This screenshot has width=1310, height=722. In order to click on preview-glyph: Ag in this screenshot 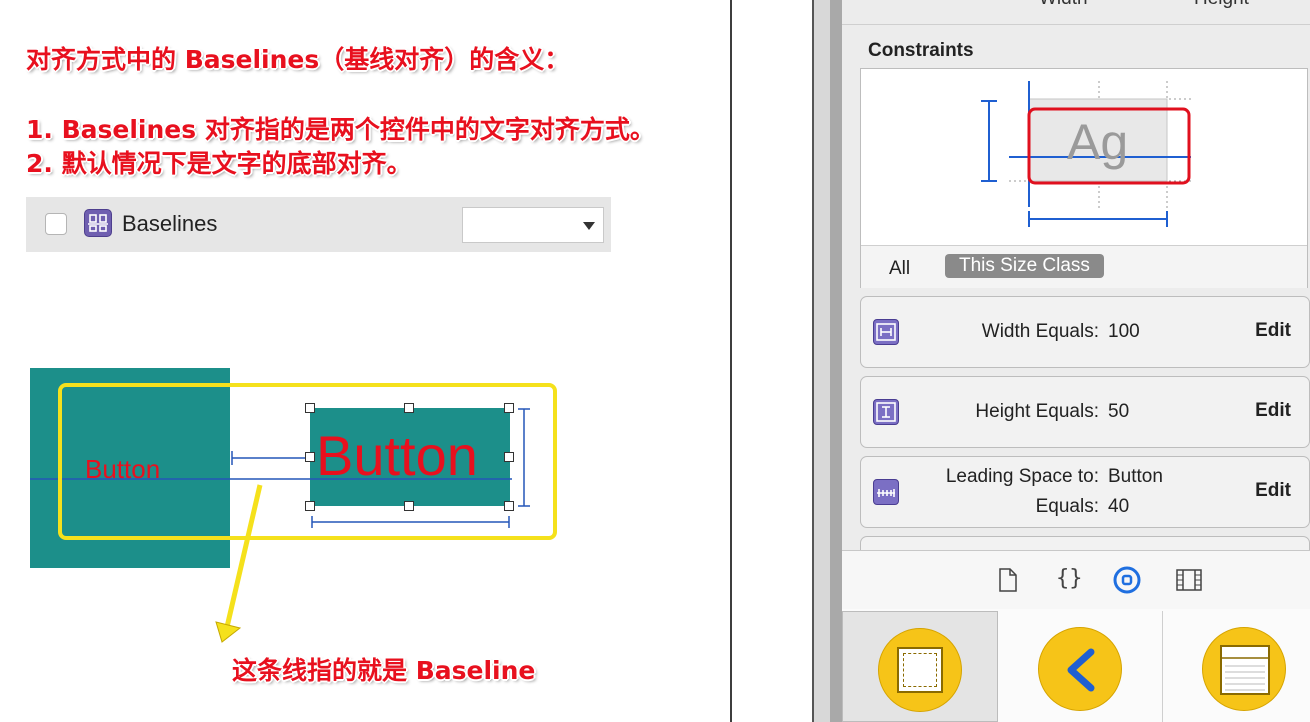, I will do `click(1098, 142)`.